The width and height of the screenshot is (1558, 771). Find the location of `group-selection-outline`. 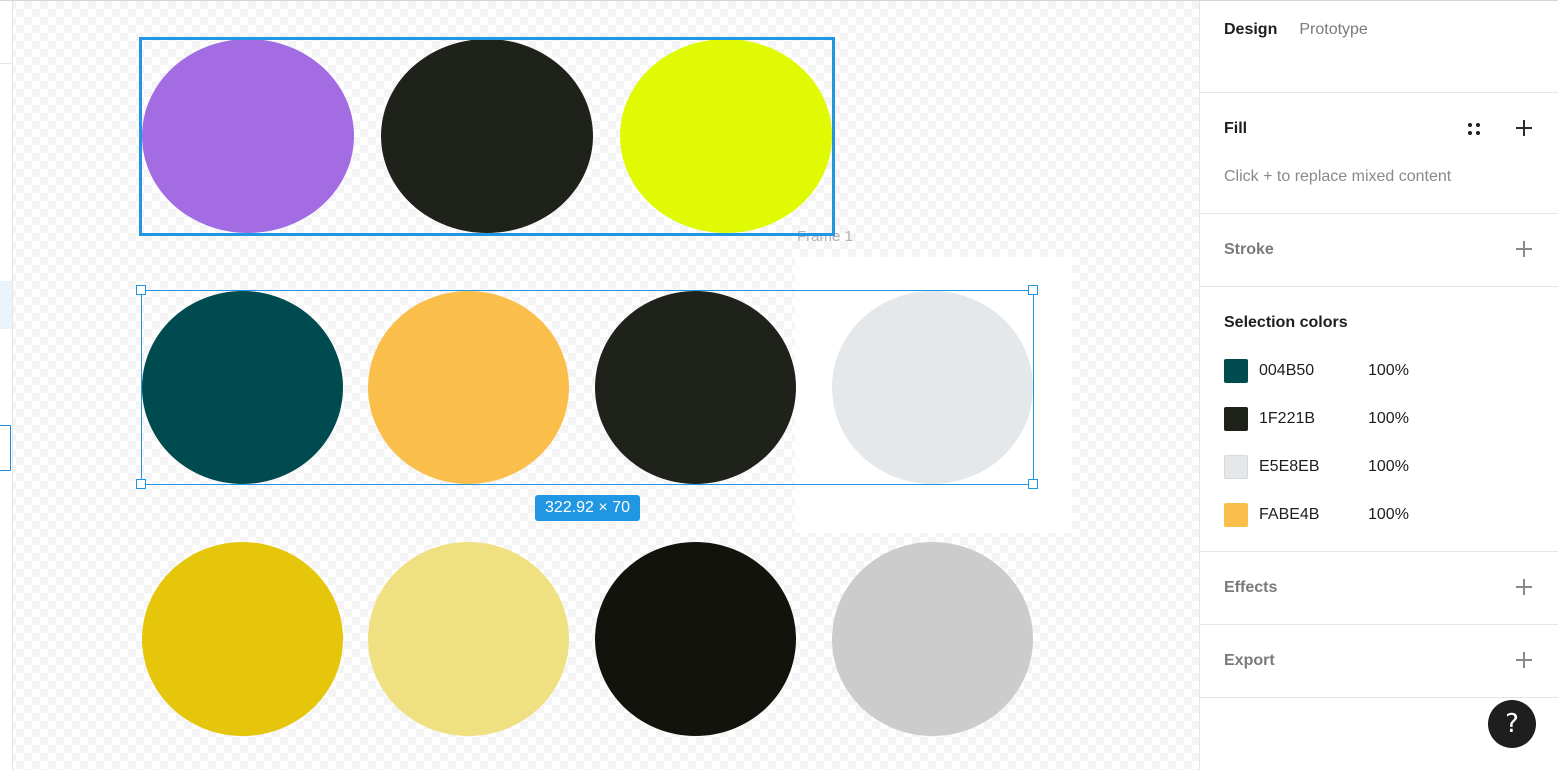

group-selection-outline is located at coordinates (487, 136).